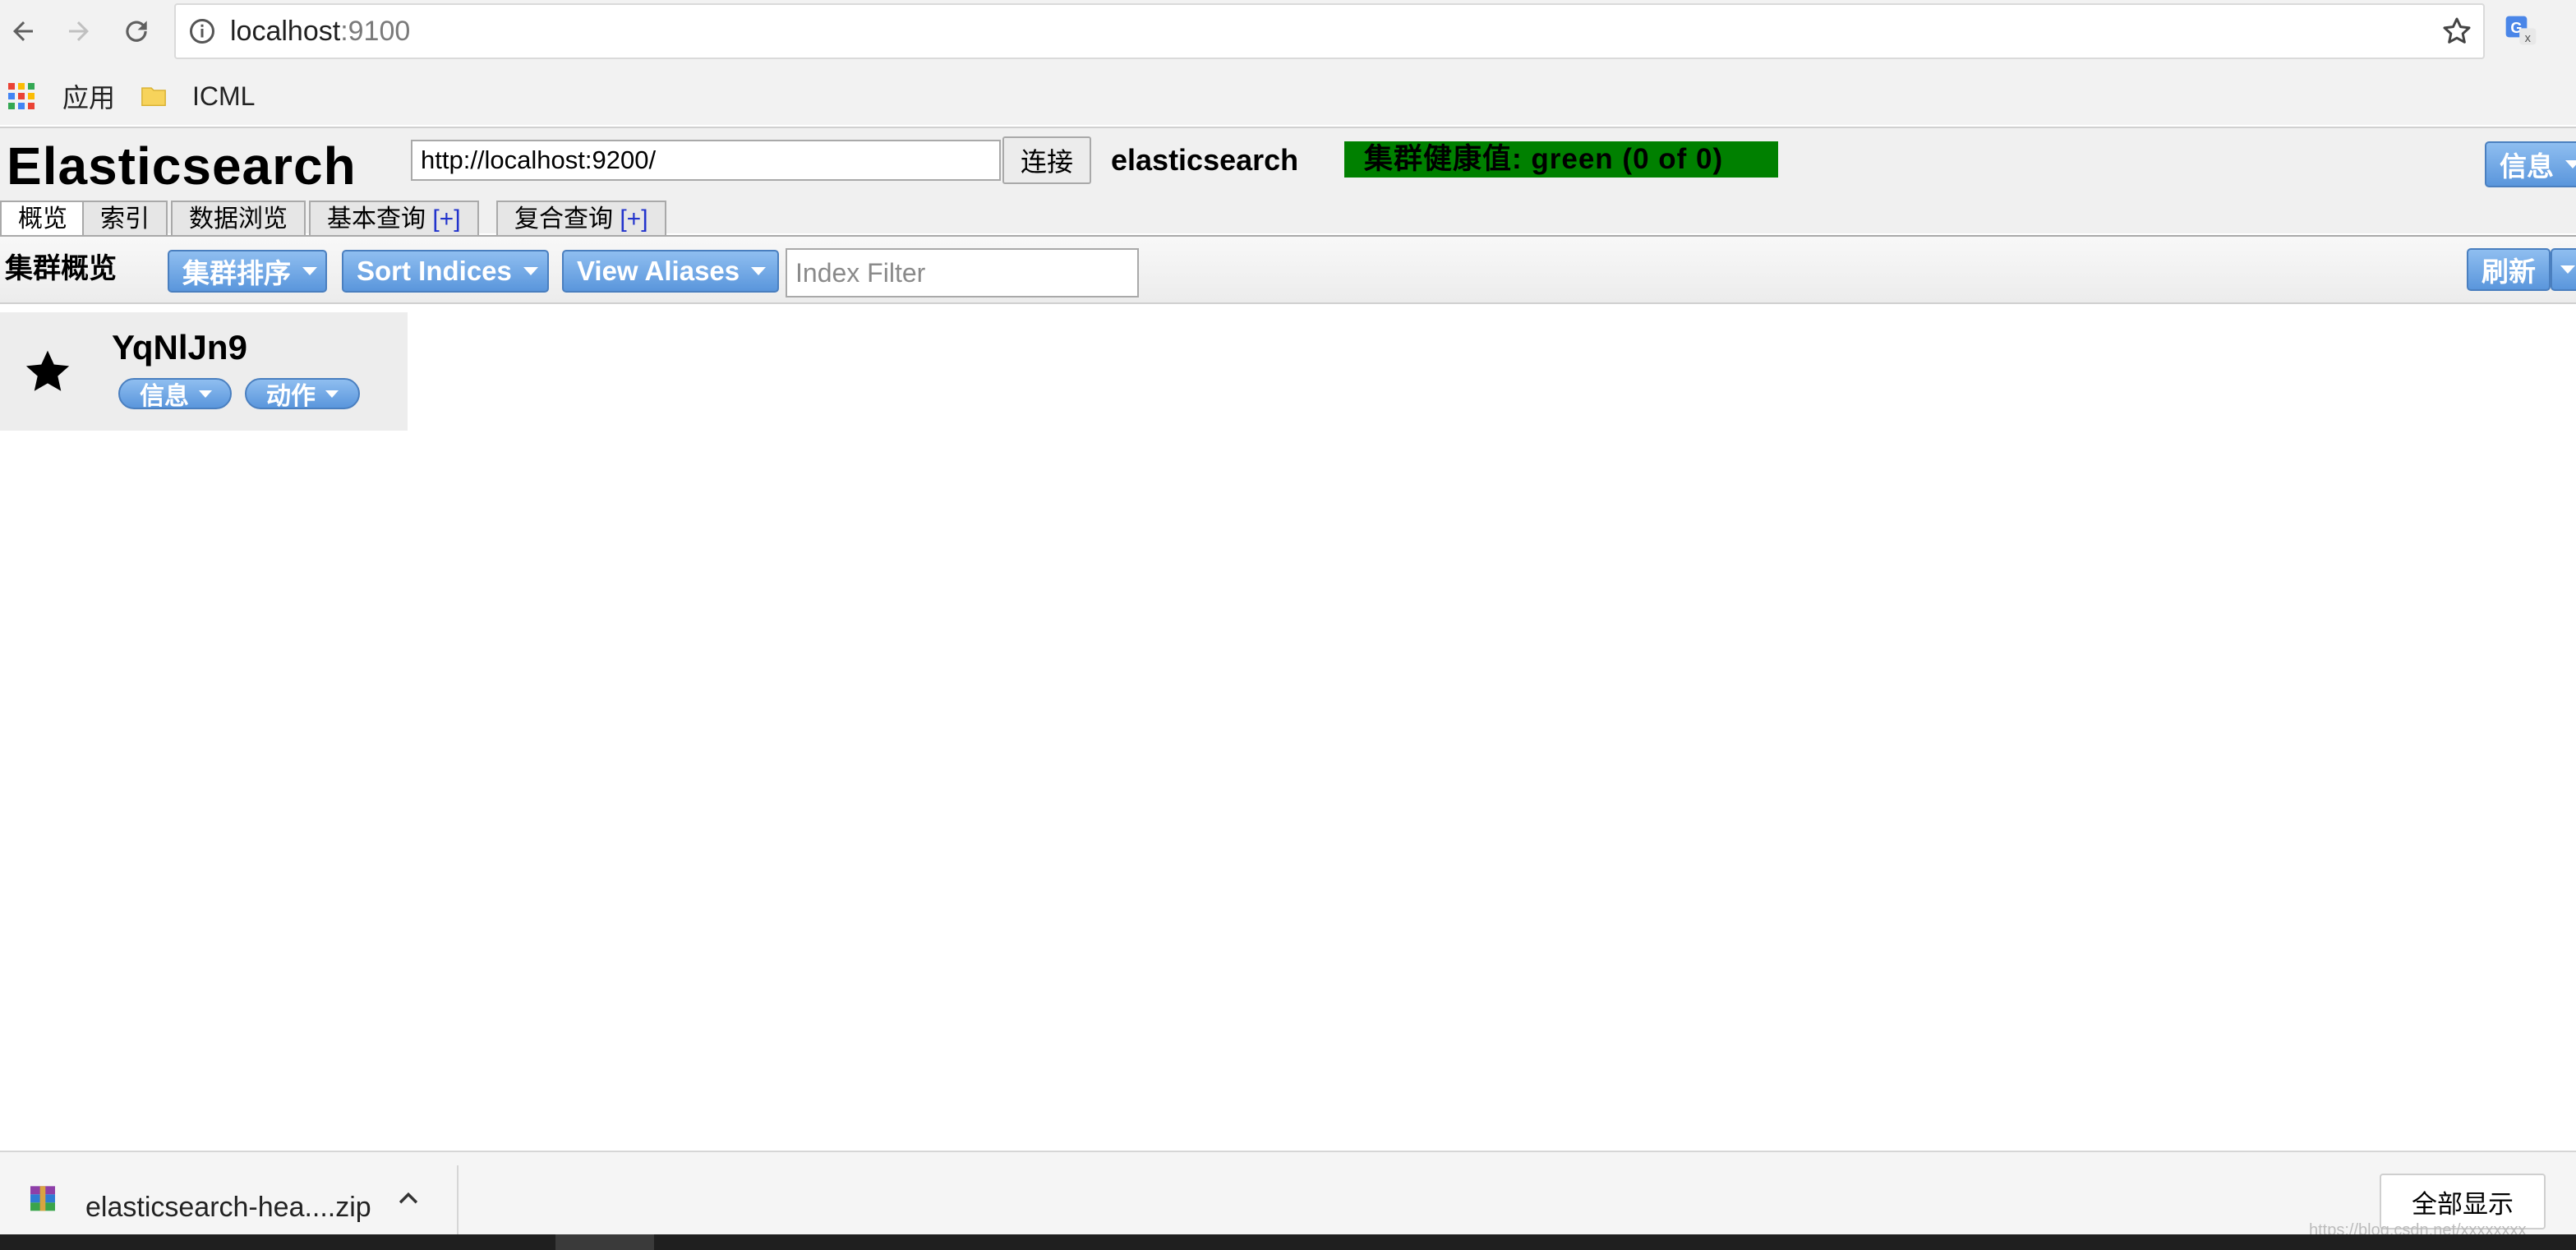 This screenshot has width=2576, height=1250. I want to click on tab-browser: 数据浏览, so click(238, 219).